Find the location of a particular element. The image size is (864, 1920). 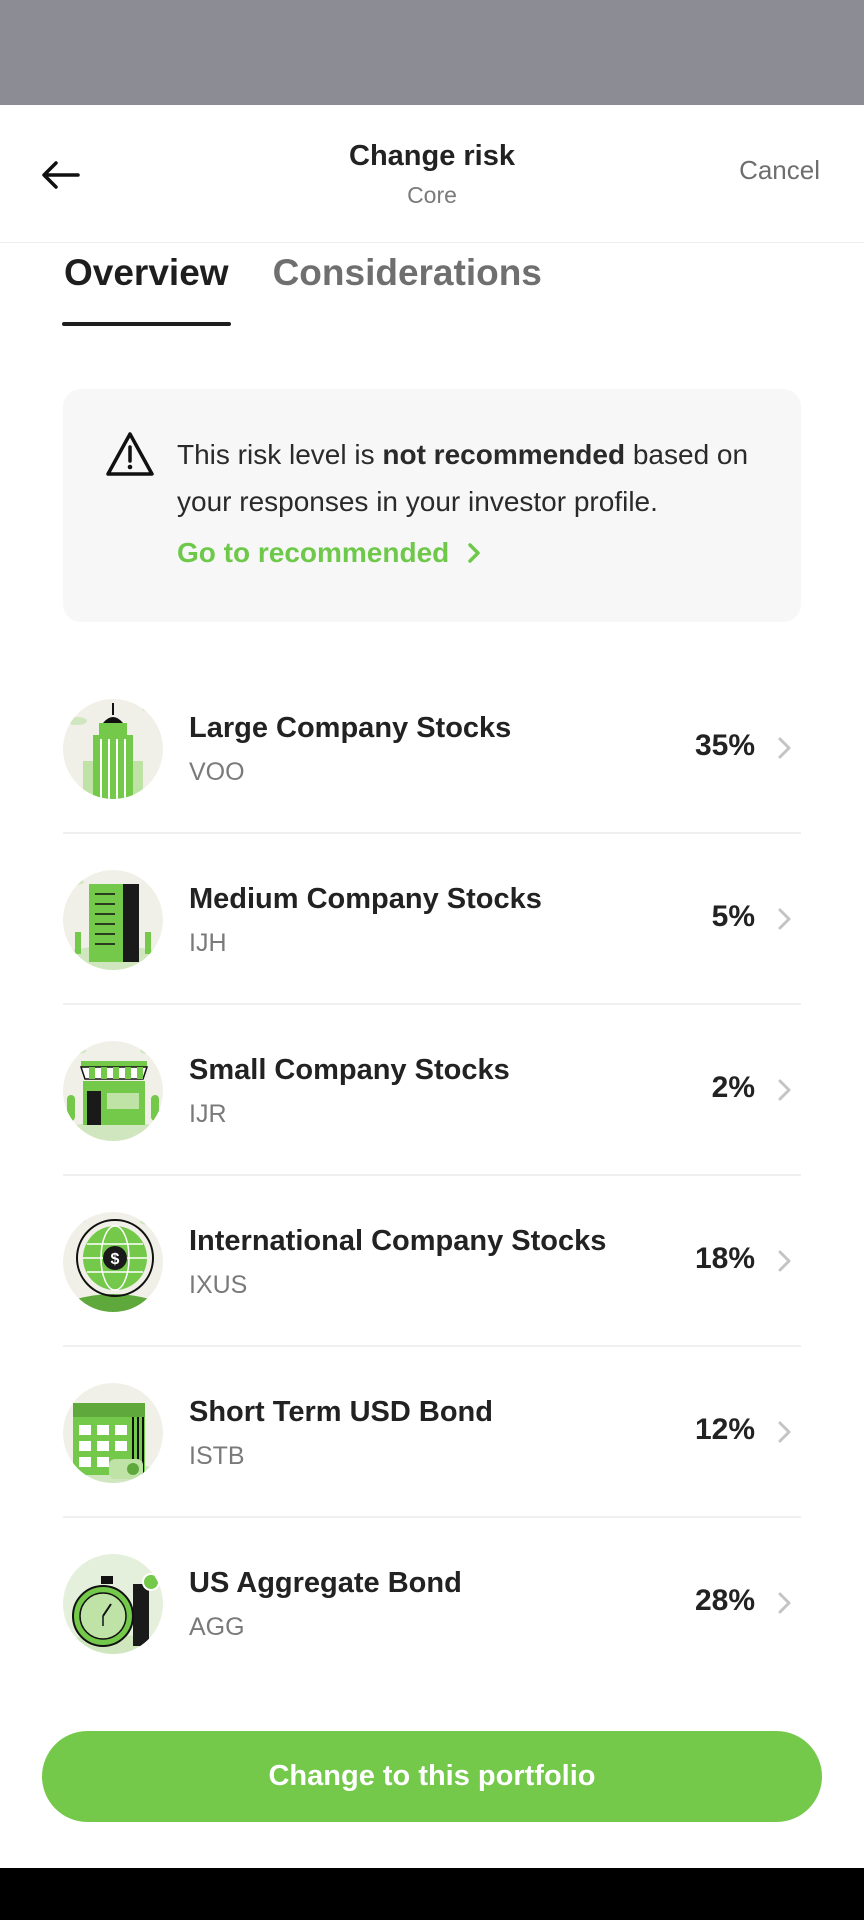

warning-icon is located at coordinates (130, 454).